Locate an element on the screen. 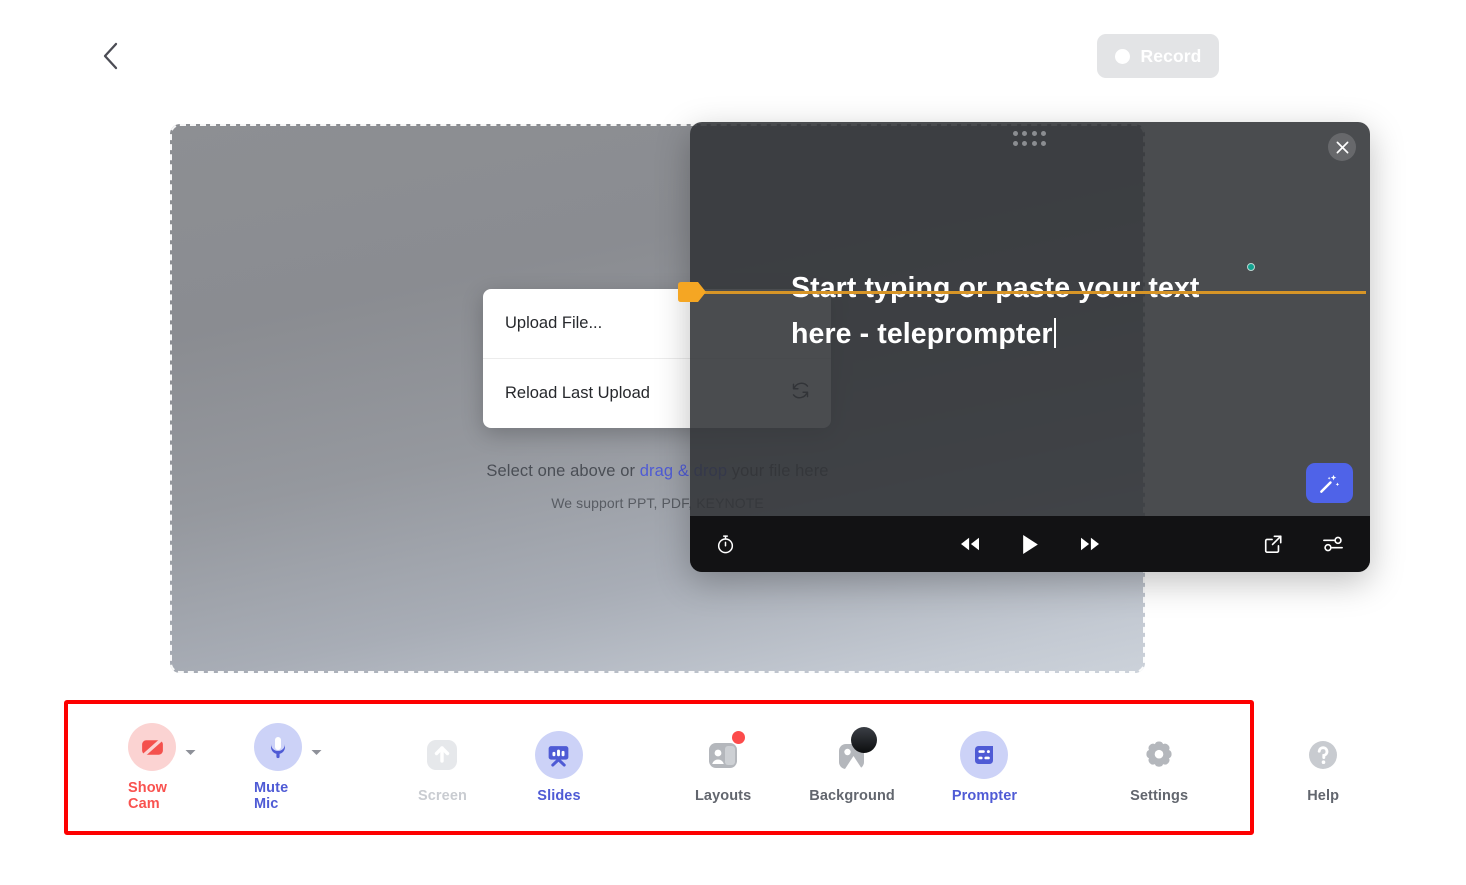 Image resolution: width=1466 pixels, height=885 pixels. menu-item-reload-last-upload-label: Reload Last Upload is located at coordinates (577, 392).